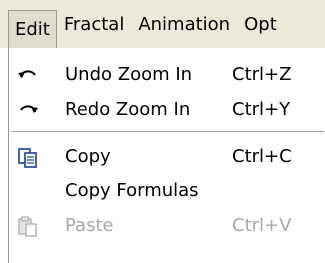 The height and width of the screenshot is (263, 325). I want to click on menu-edit-label: Edit, so click(32, 29).